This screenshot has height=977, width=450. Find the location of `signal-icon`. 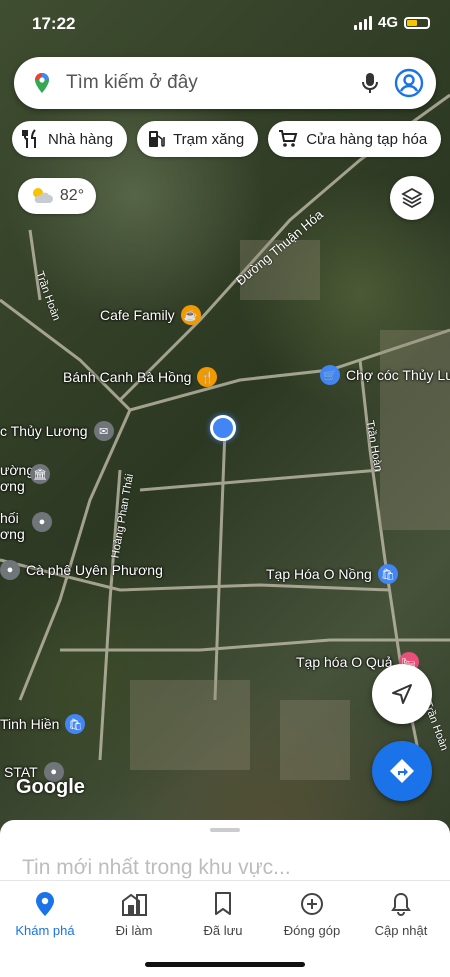

signal-icon is located at coordinates (362, 22).